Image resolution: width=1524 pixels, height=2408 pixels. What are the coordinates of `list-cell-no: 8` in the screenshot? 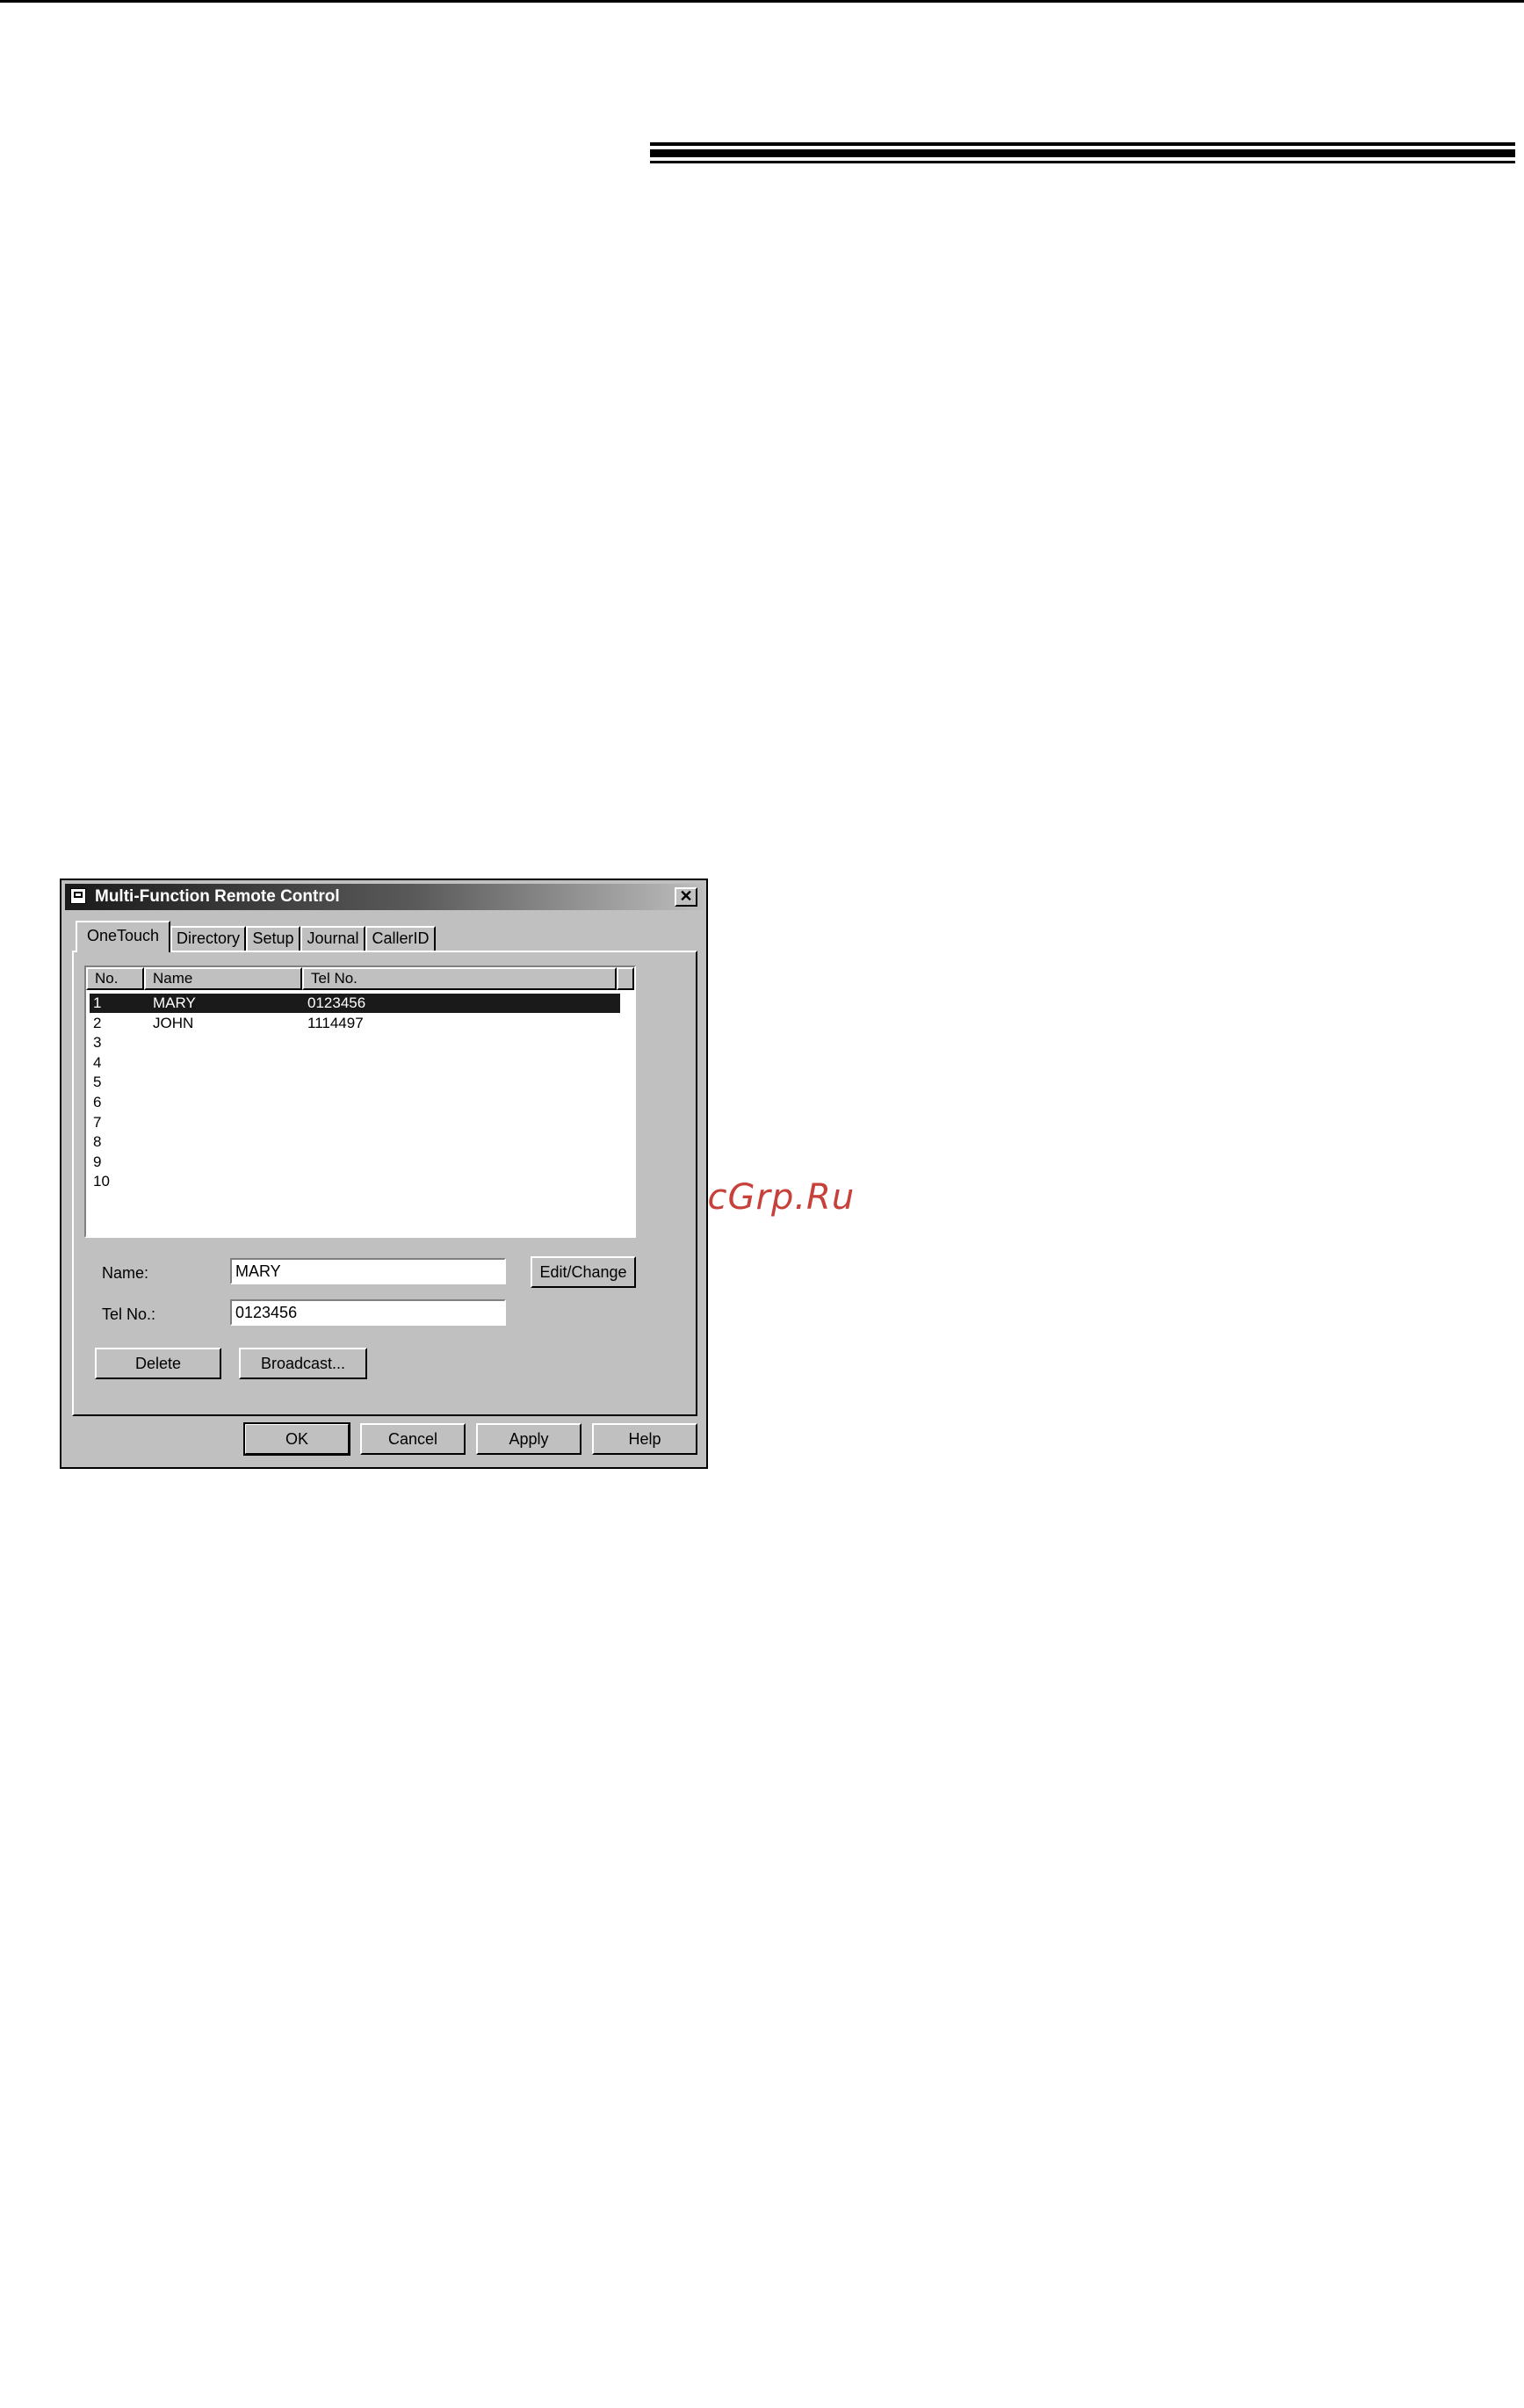 It's located at (97, 1142).